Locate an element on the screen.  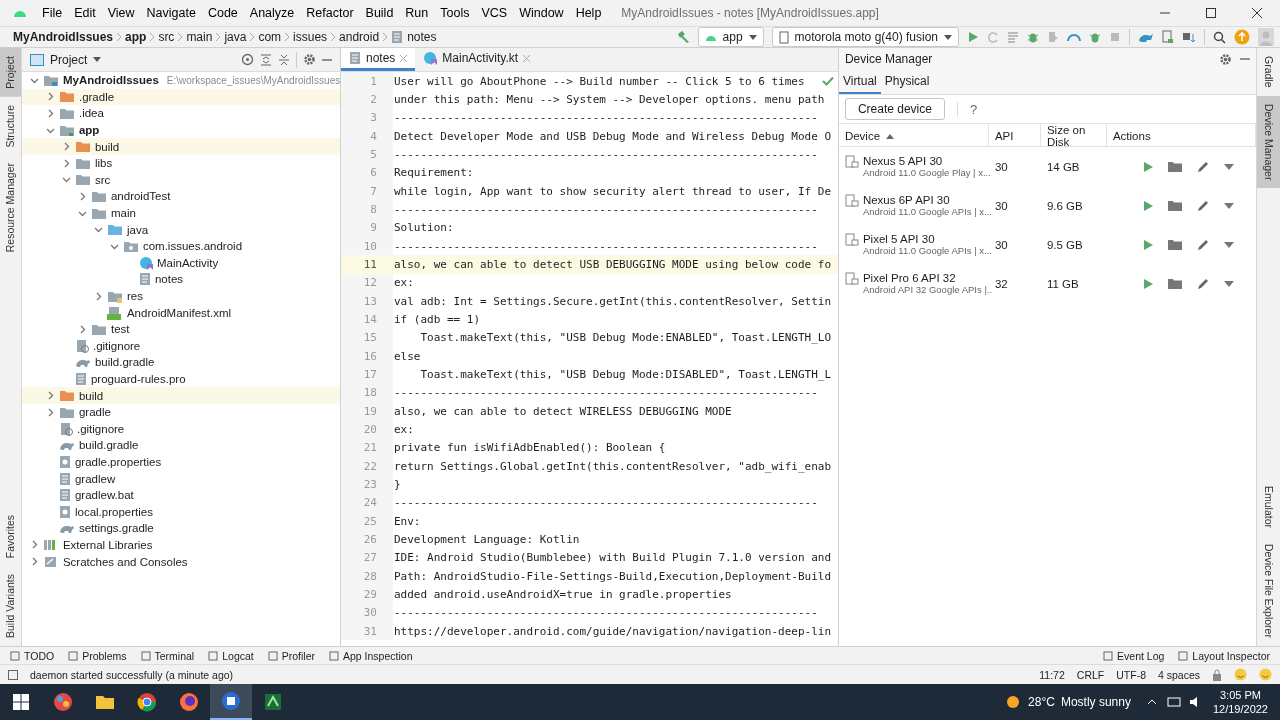
editor-tab: notes is located at coordinates (378, 59).